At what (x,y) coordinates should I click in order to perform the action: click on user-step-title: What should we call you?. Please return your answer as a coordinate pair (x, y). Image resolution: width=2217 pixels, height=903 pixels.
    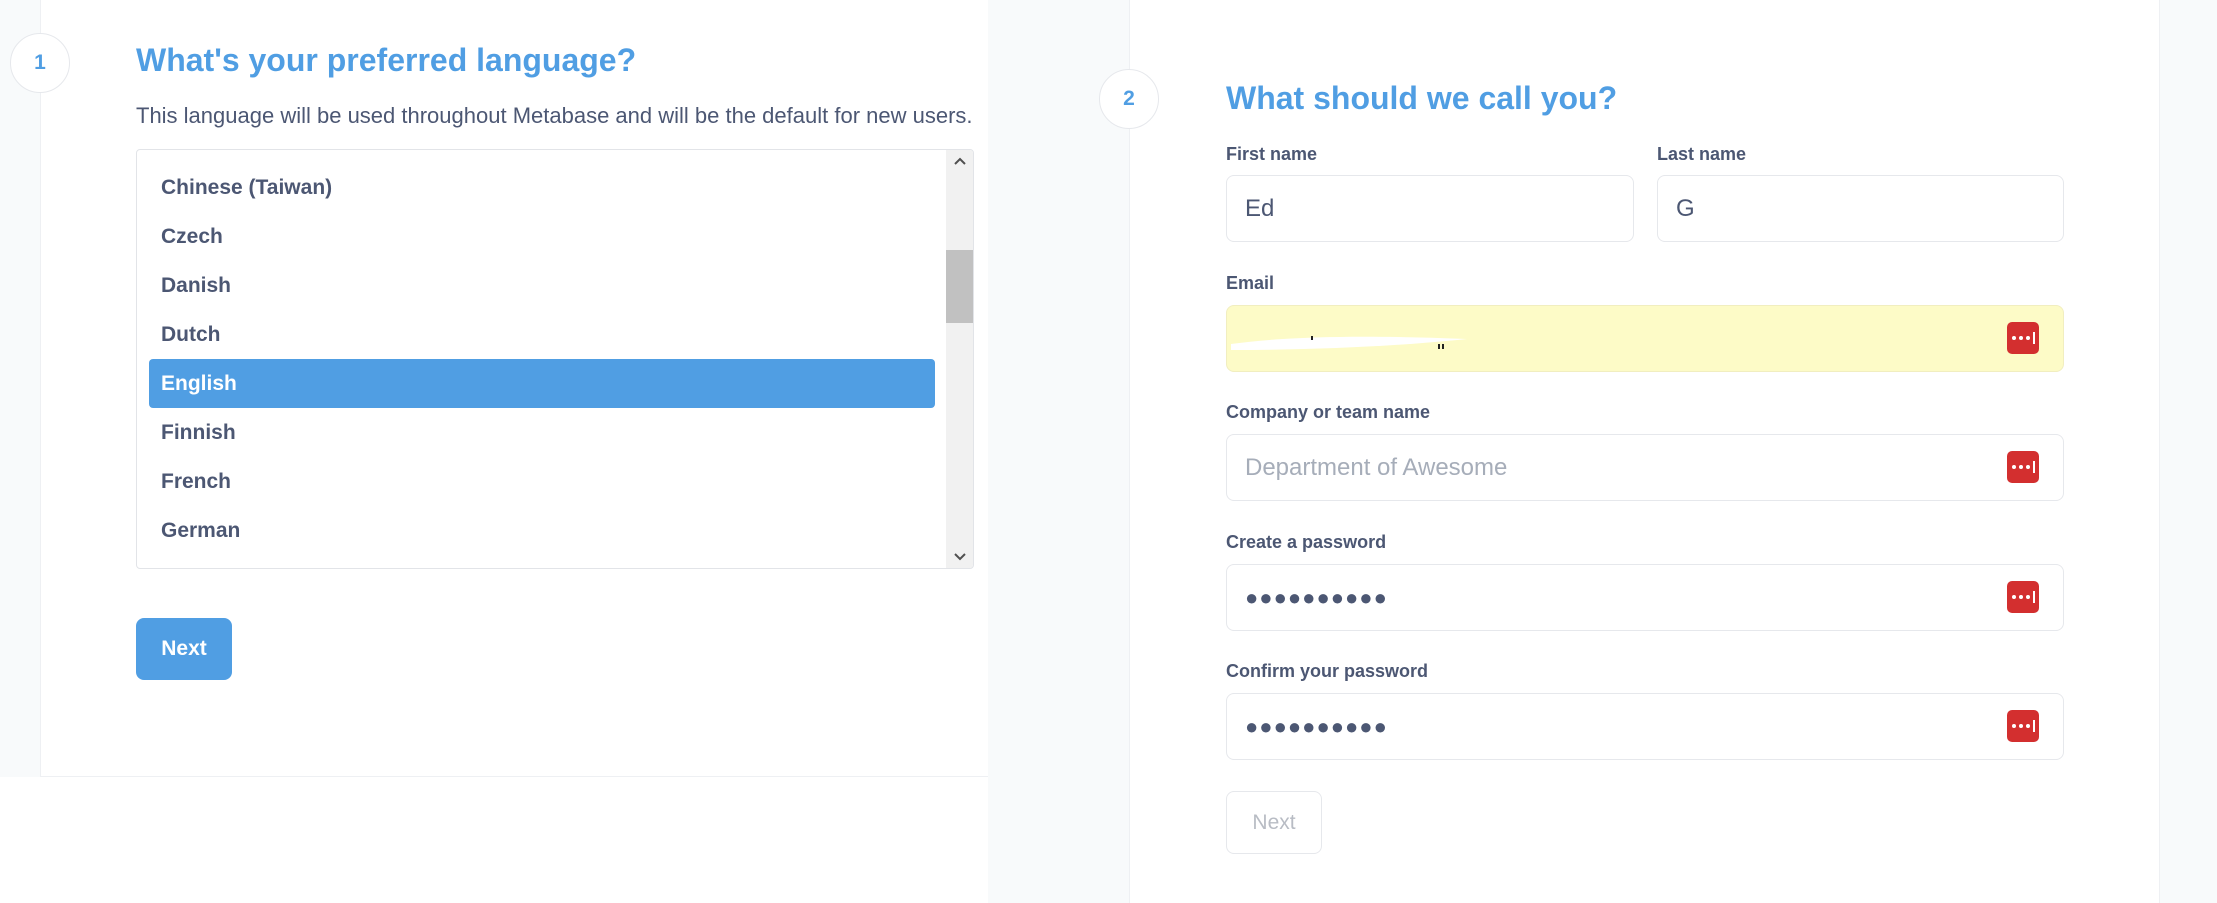
    Looking at the image, I should click on (1422, 98).